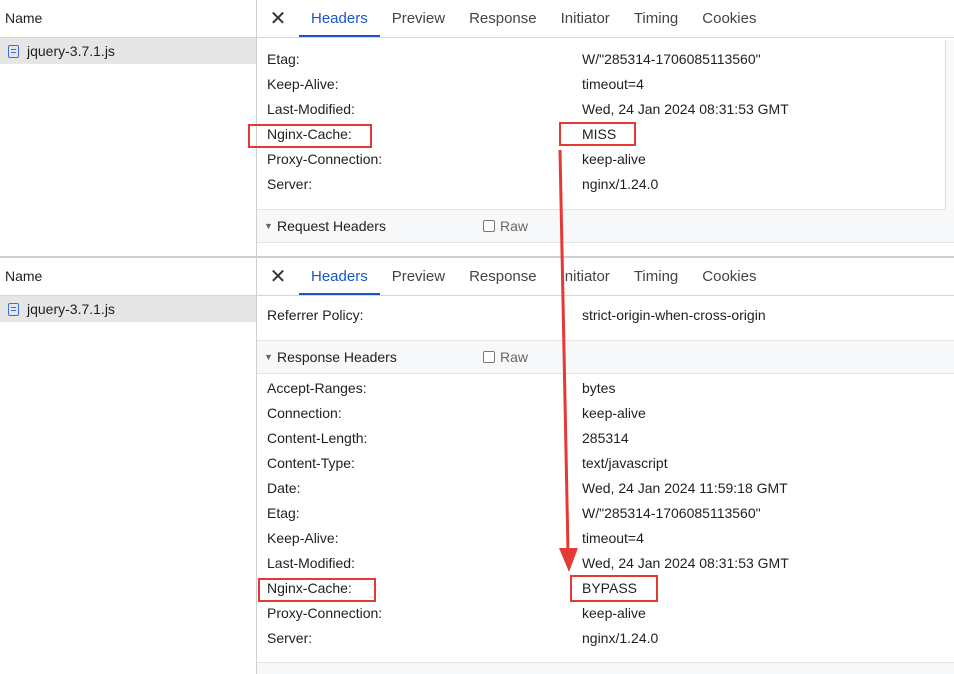  I want to click on header-row-nginx-cache: Nginx-Cache: BYPASS, so click(607, 588).